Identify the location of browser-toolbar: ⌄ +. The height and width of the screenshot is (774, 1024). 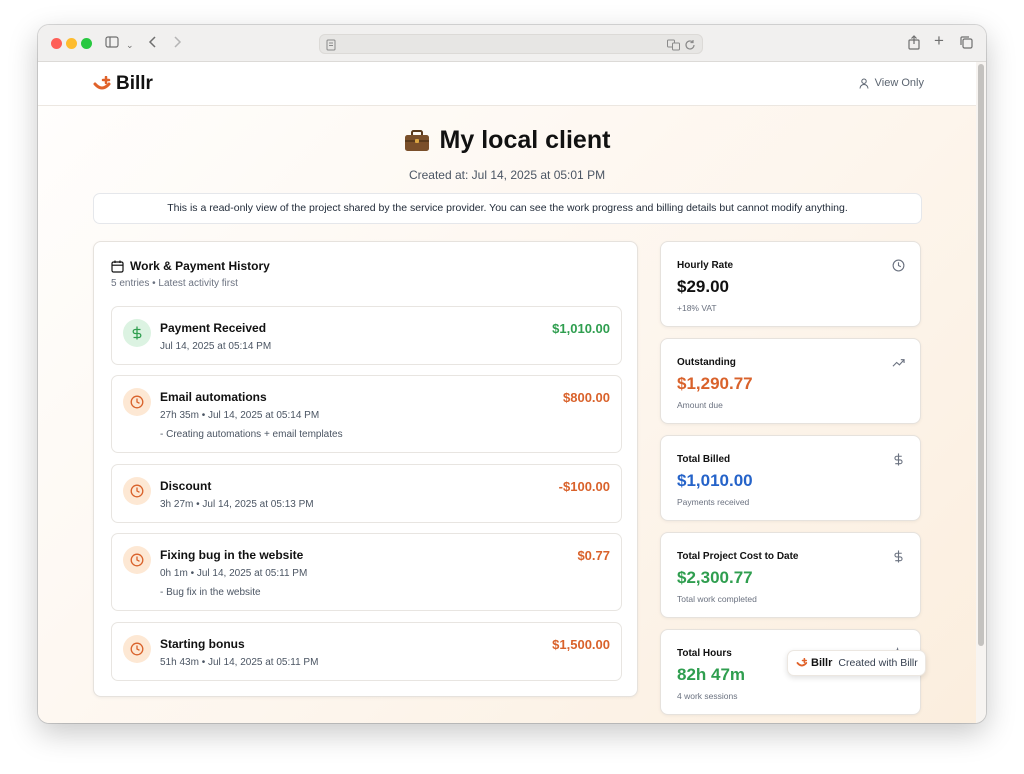
(512, 43).